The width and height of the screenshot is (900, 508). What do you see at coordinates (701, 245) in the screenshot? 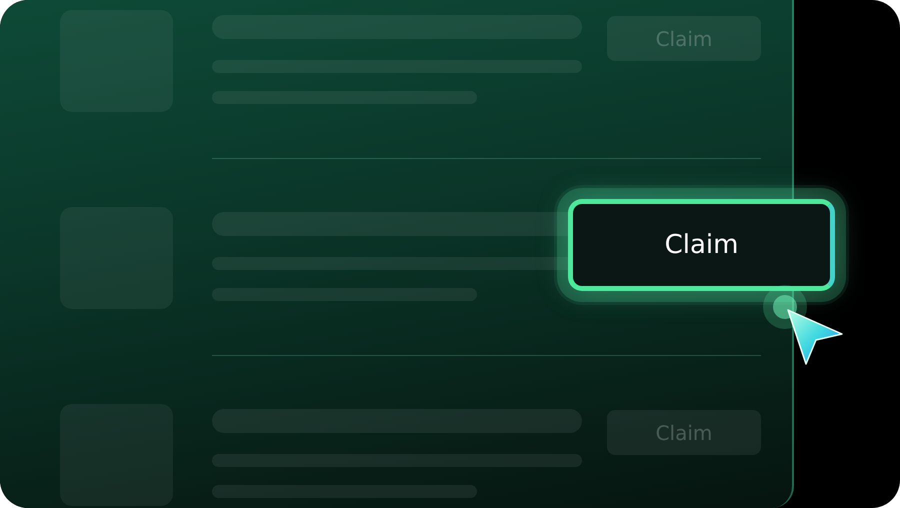
I see `claim-button: Claim` at bounding box center [701, 245].